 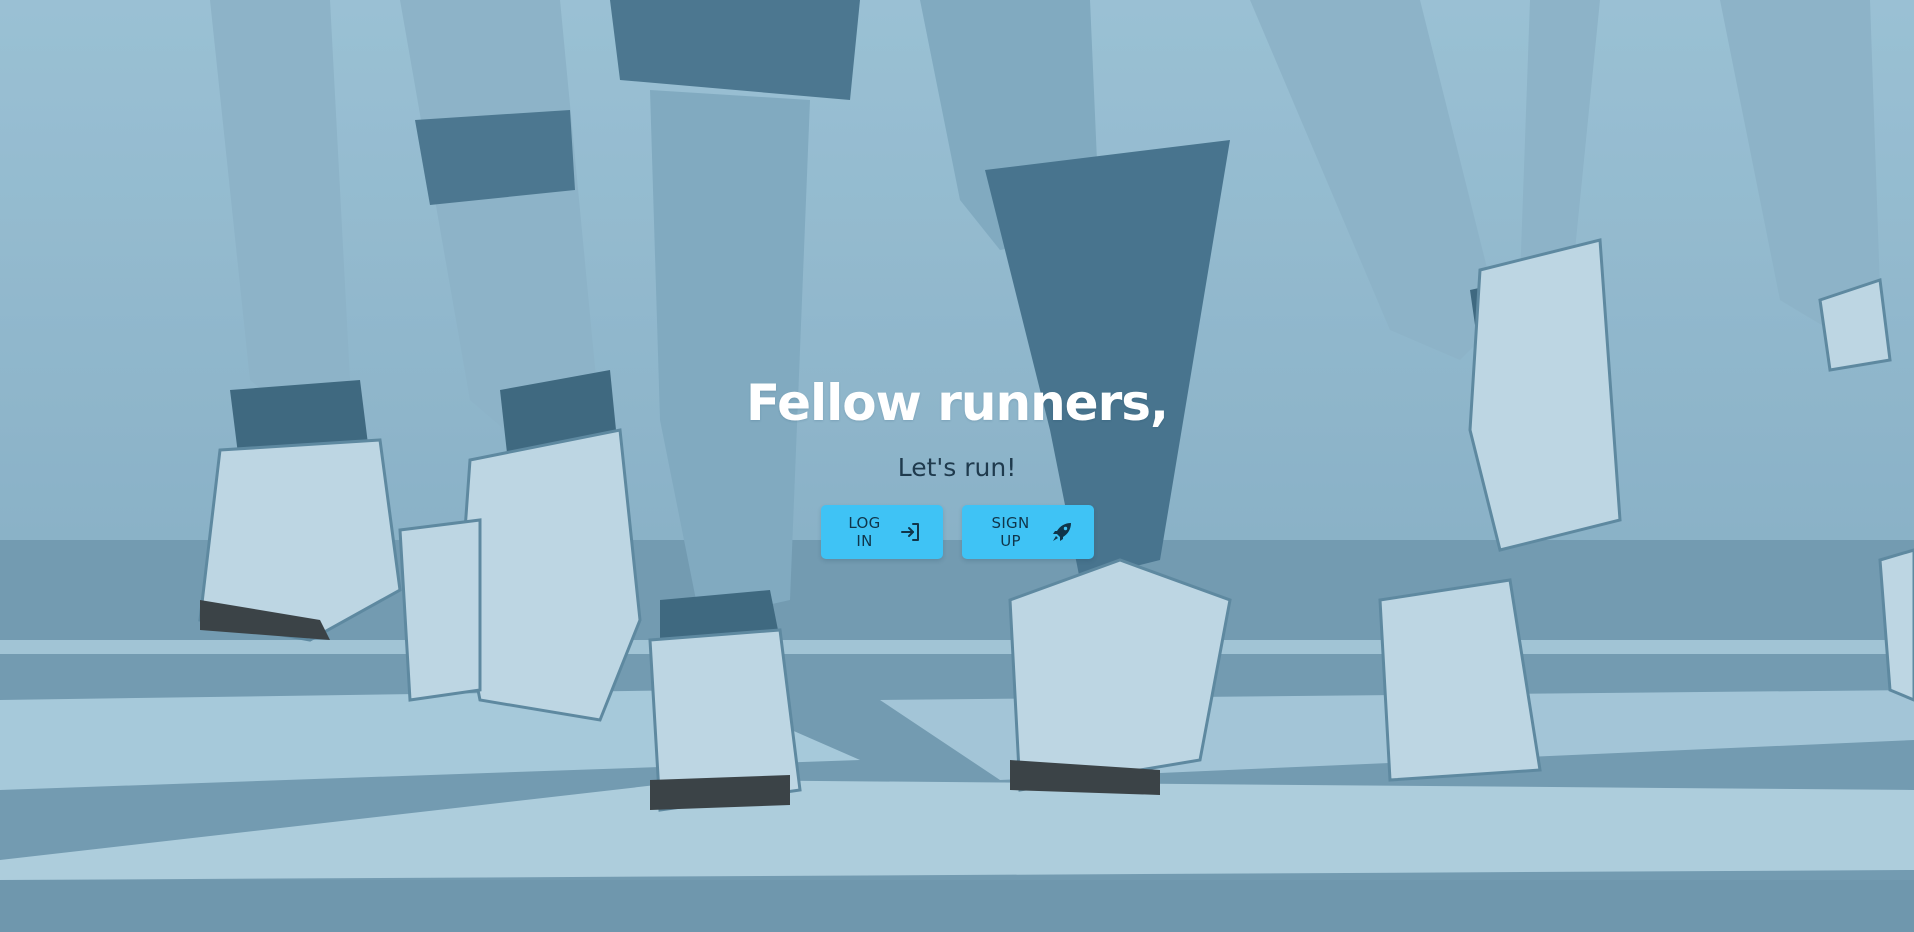 What do you see at coordinates (957, 532) in the screenshot?
I see `hero-actions: LOG IN SIGN UP` at bounding box center [957, 532].